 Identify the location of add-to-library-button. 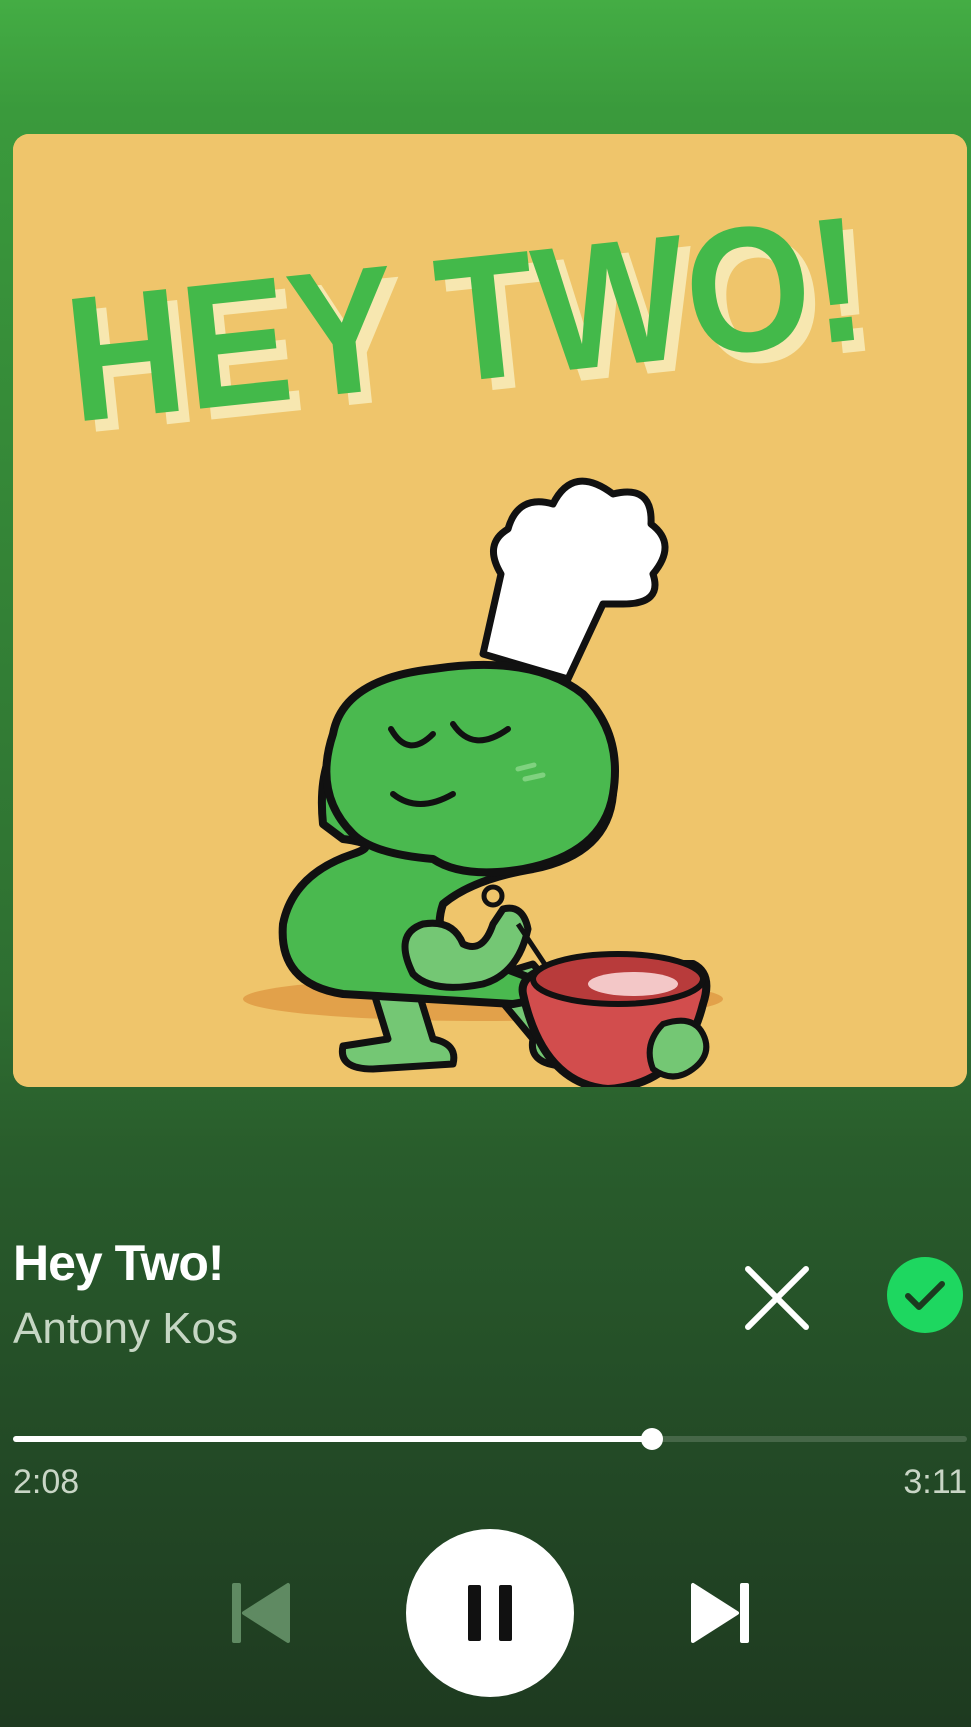
(925, 1295).